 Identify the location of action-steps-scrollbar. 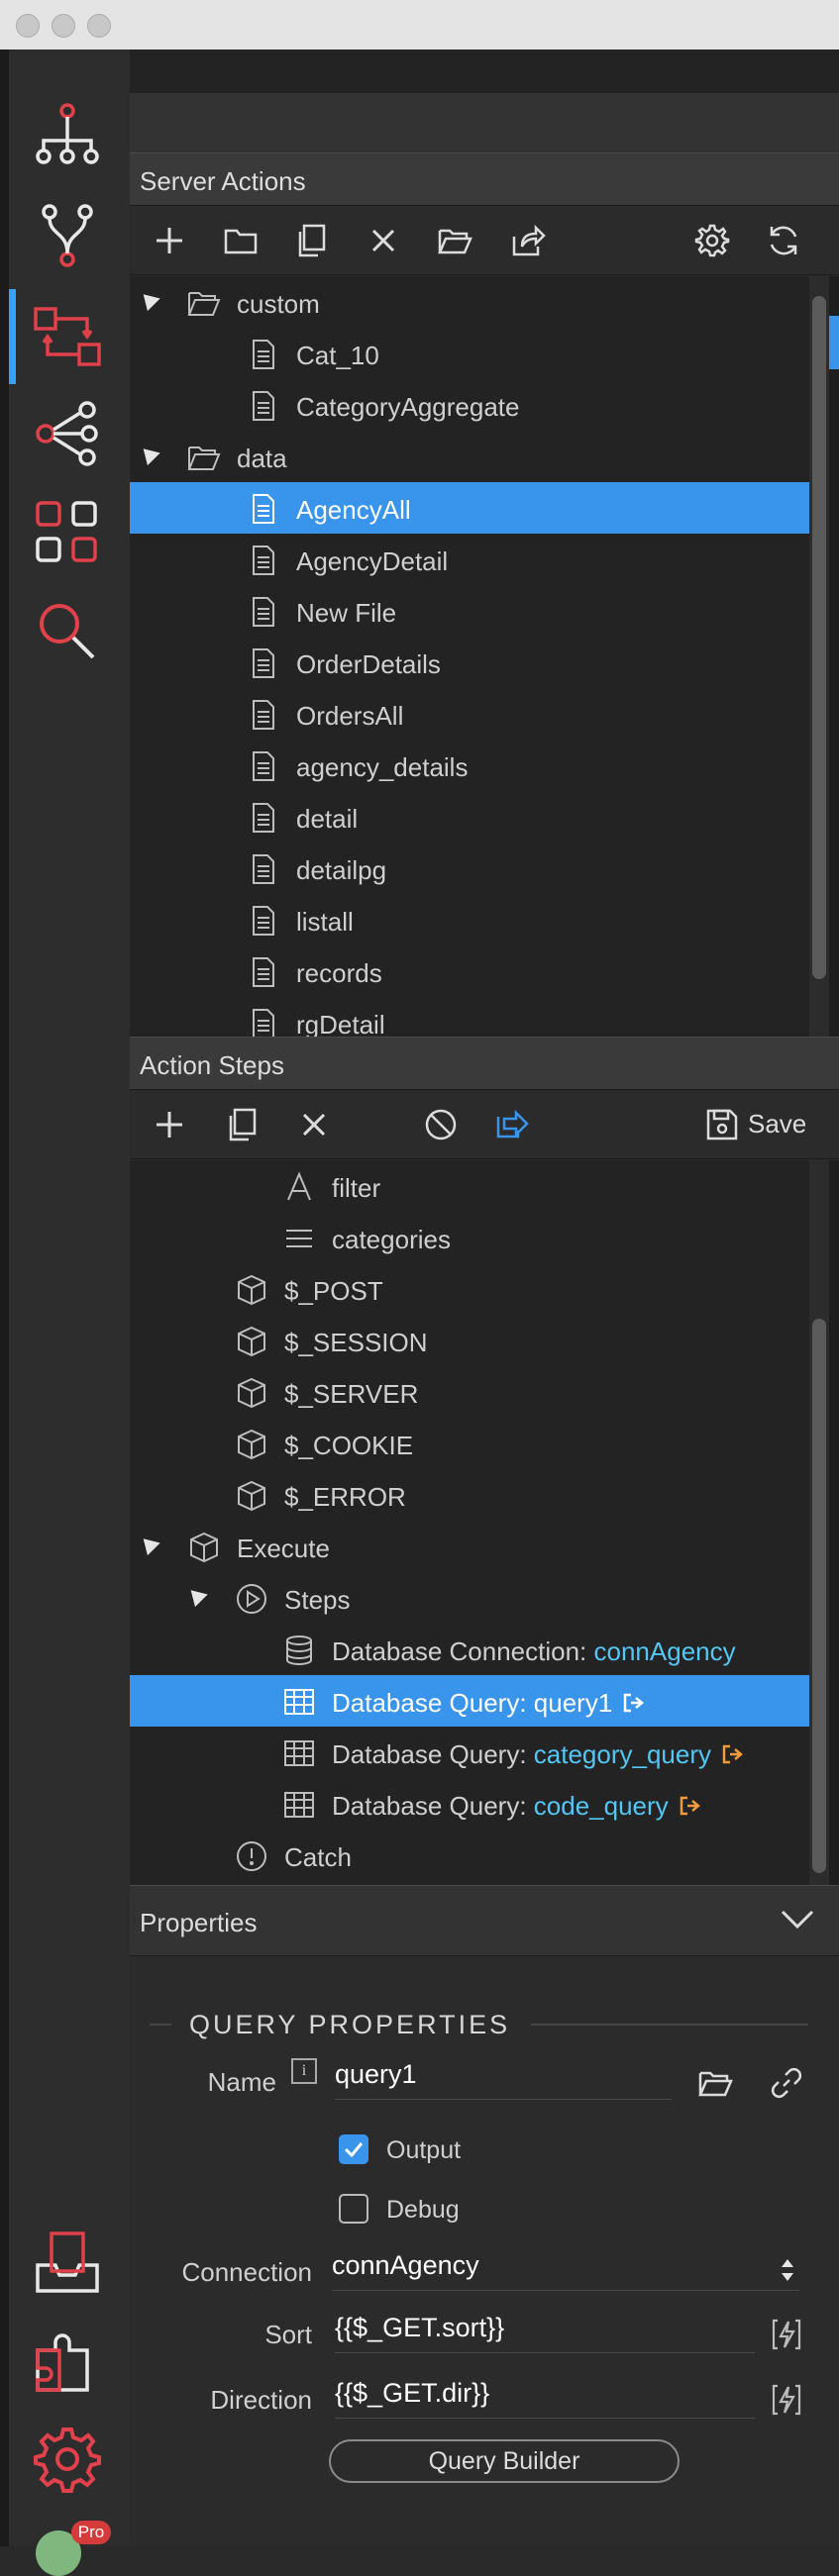
(819, 1522).